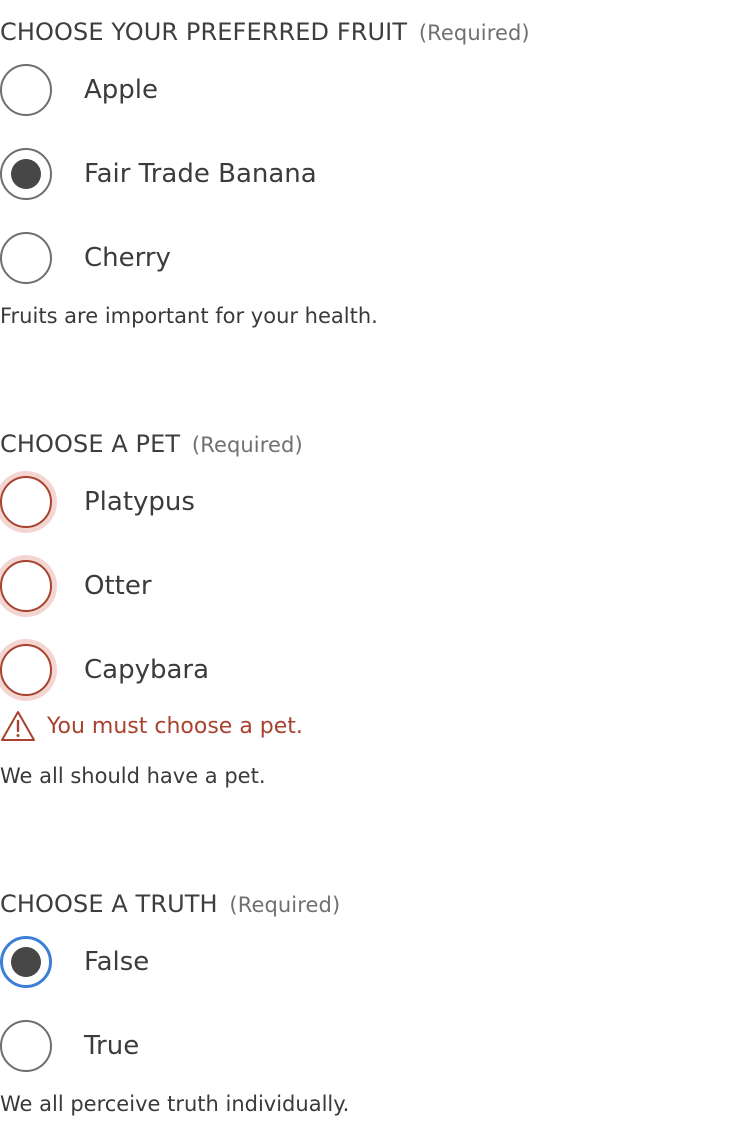 This screenshot has height=1136, width=750. I want to click on fruit-hint-text: Fruits are important for your health., so click(189, 316).